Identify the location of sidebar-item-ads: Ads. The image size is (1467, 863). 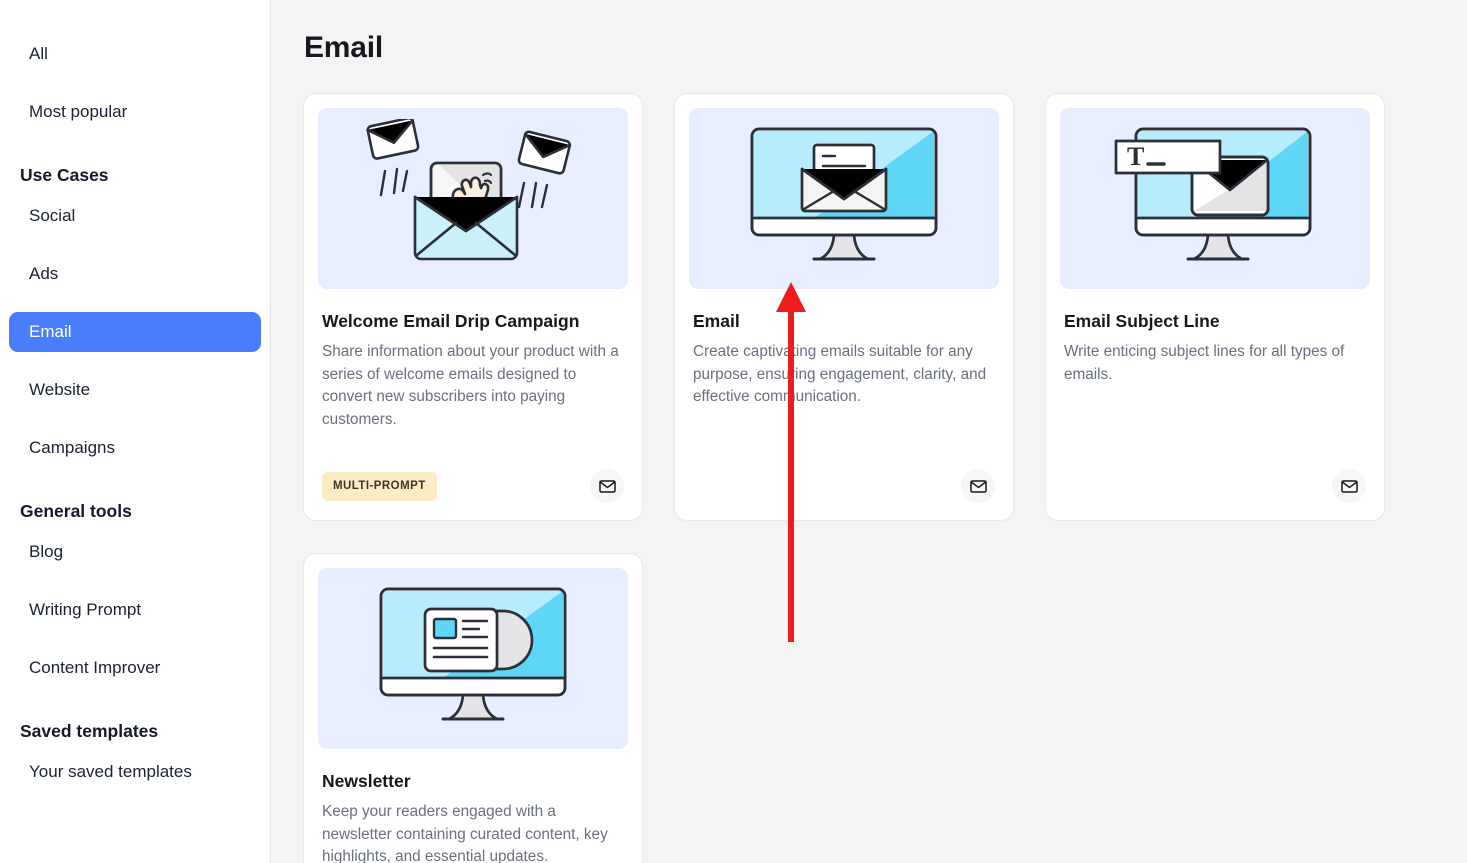
(135, 274).